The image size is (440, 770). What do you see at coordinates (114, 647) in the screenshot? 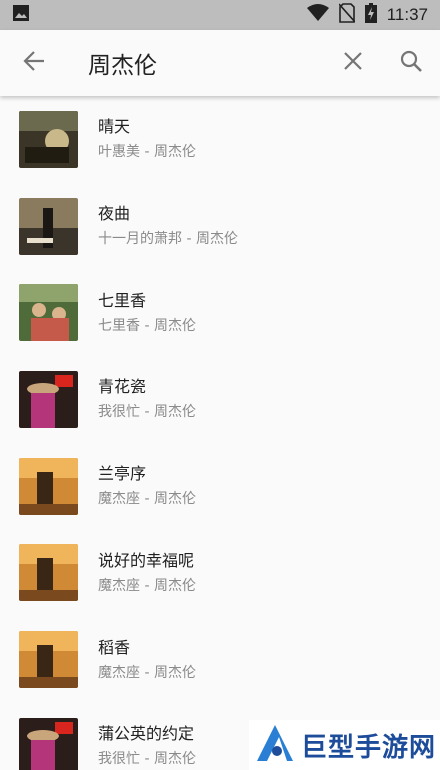
I see `song-title: 稻香` at bounding box center [114, 647].